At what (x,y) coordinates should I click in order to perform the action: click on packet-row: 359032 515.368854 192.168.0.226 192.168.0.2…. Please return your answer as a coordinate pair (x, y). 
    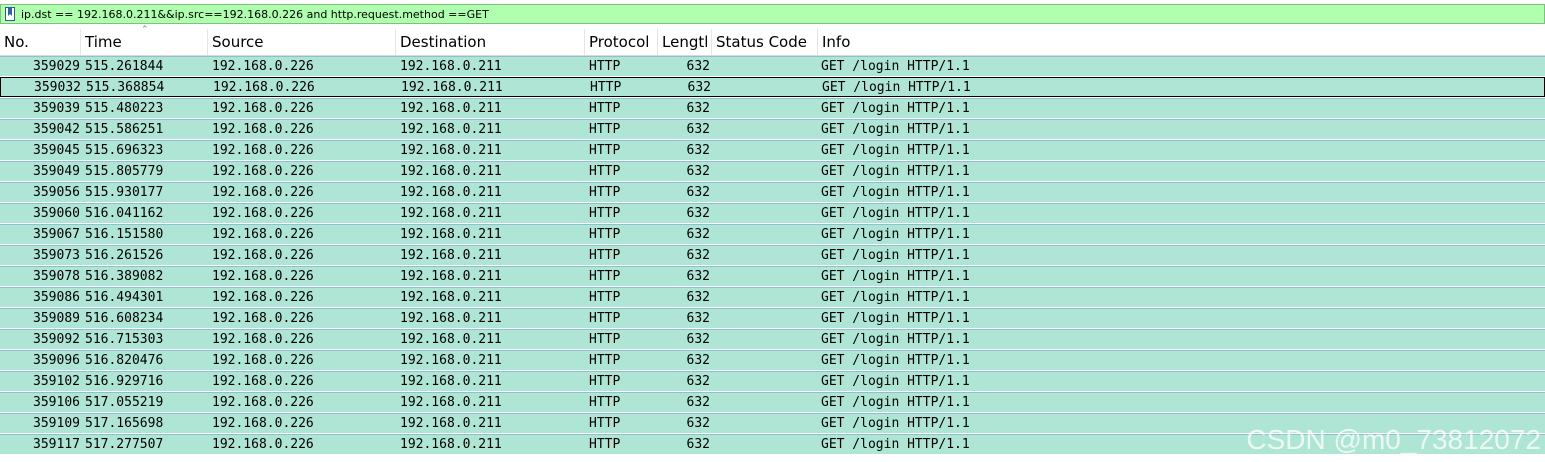
    Looking at the image, I should click on (772, 87).